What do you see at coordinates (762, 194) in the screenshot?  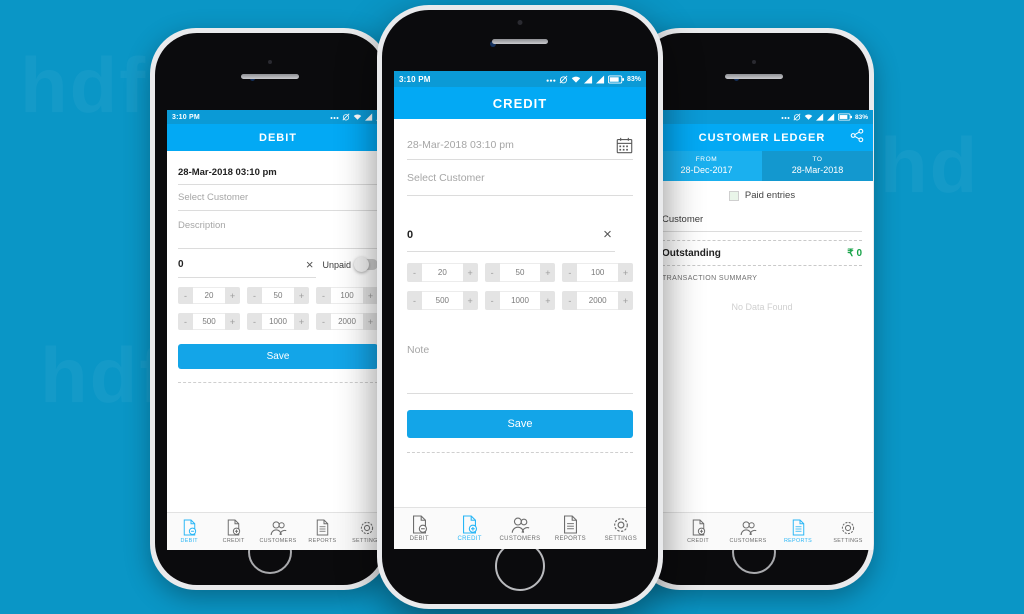 I see `paid-entries-row: Paid entries` at bounding box center [762, 194].